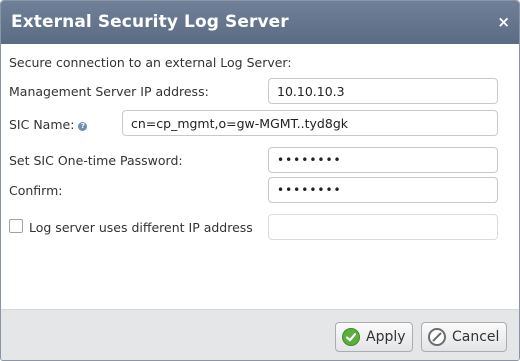 The image size is (520, 361). What do you see at coordinates (383, 190) in the screenshot?
I see `confirm-password-input` at bounding box center [383, 190].